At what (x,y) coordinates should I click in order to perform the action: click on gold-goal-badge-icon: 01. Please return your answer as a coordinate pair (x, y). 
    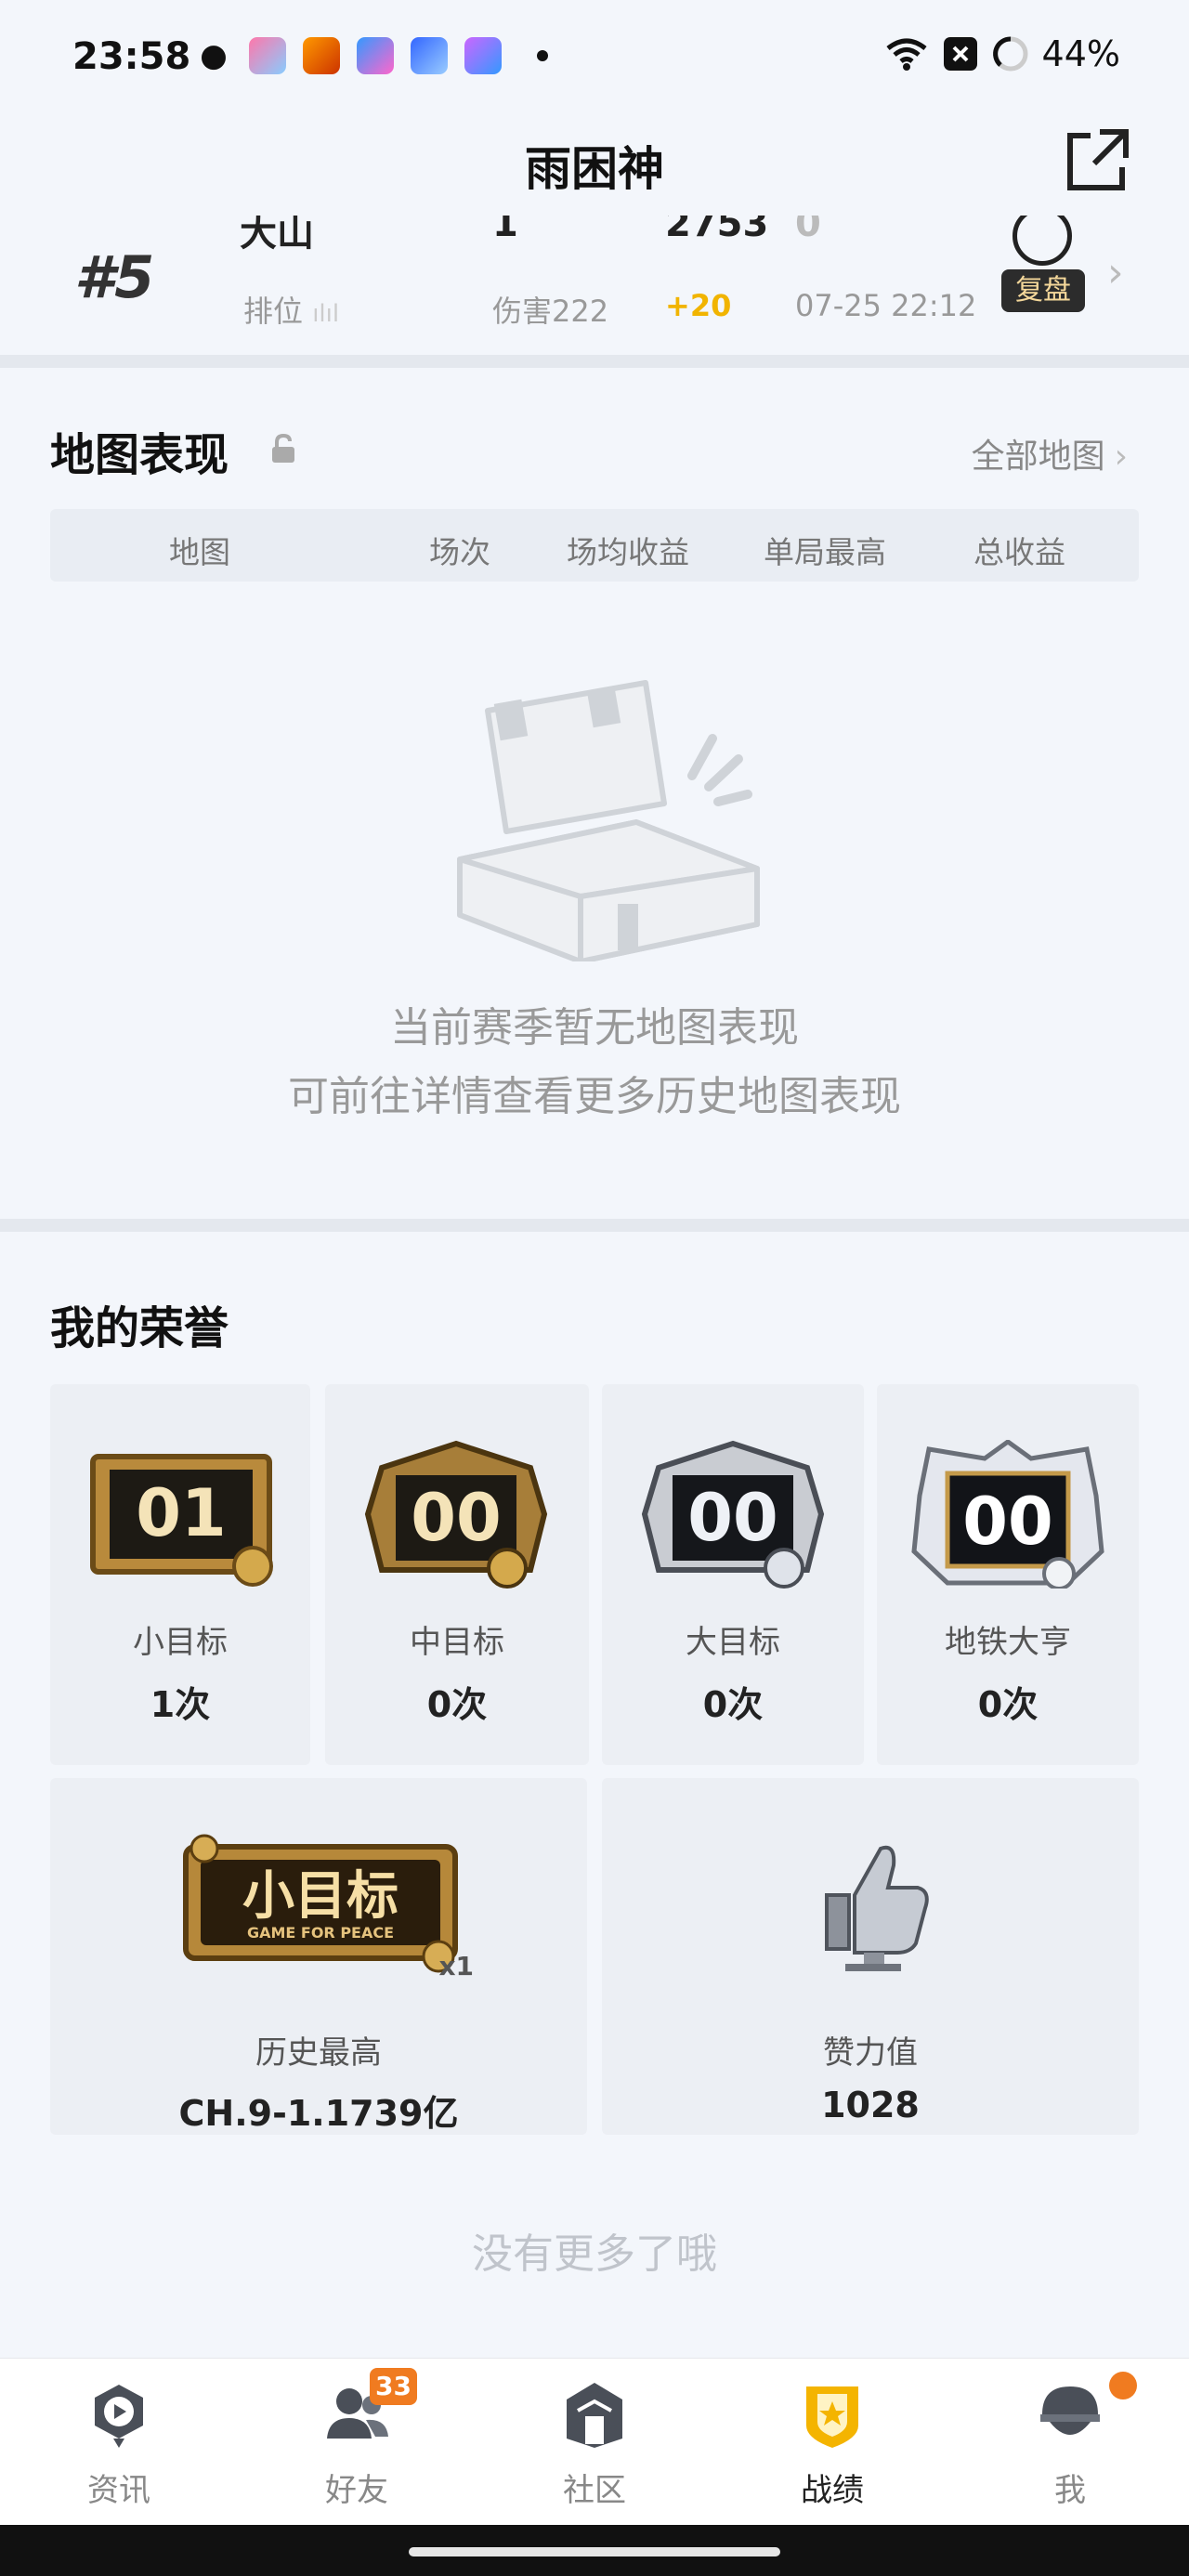
    Looking at the image, I should click on (181, 1521).